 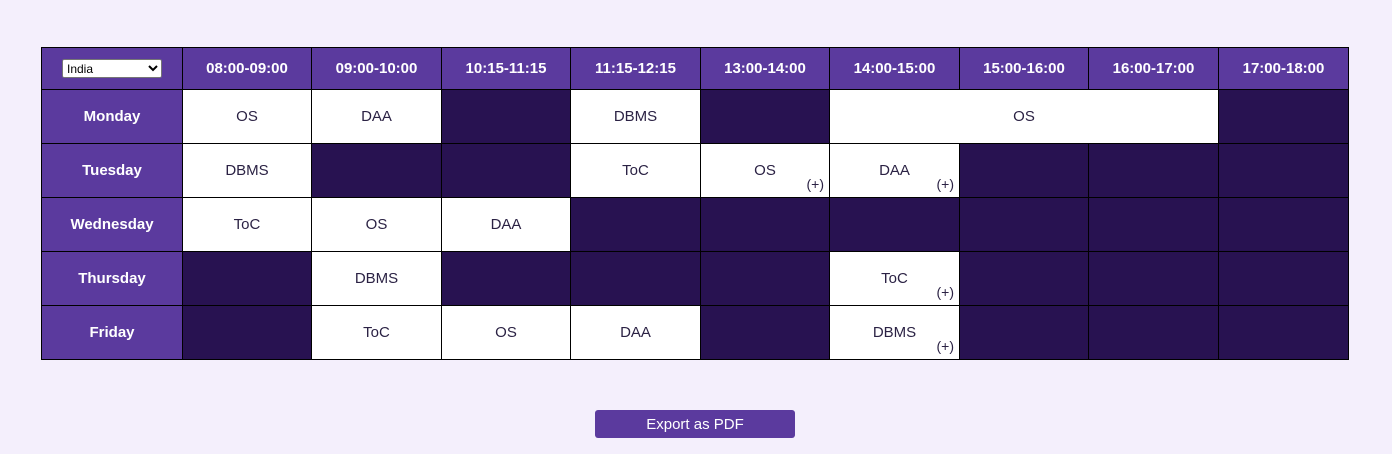 I want to click on time-slot-header: 11:15-12:15, so click(x=635, y=68).